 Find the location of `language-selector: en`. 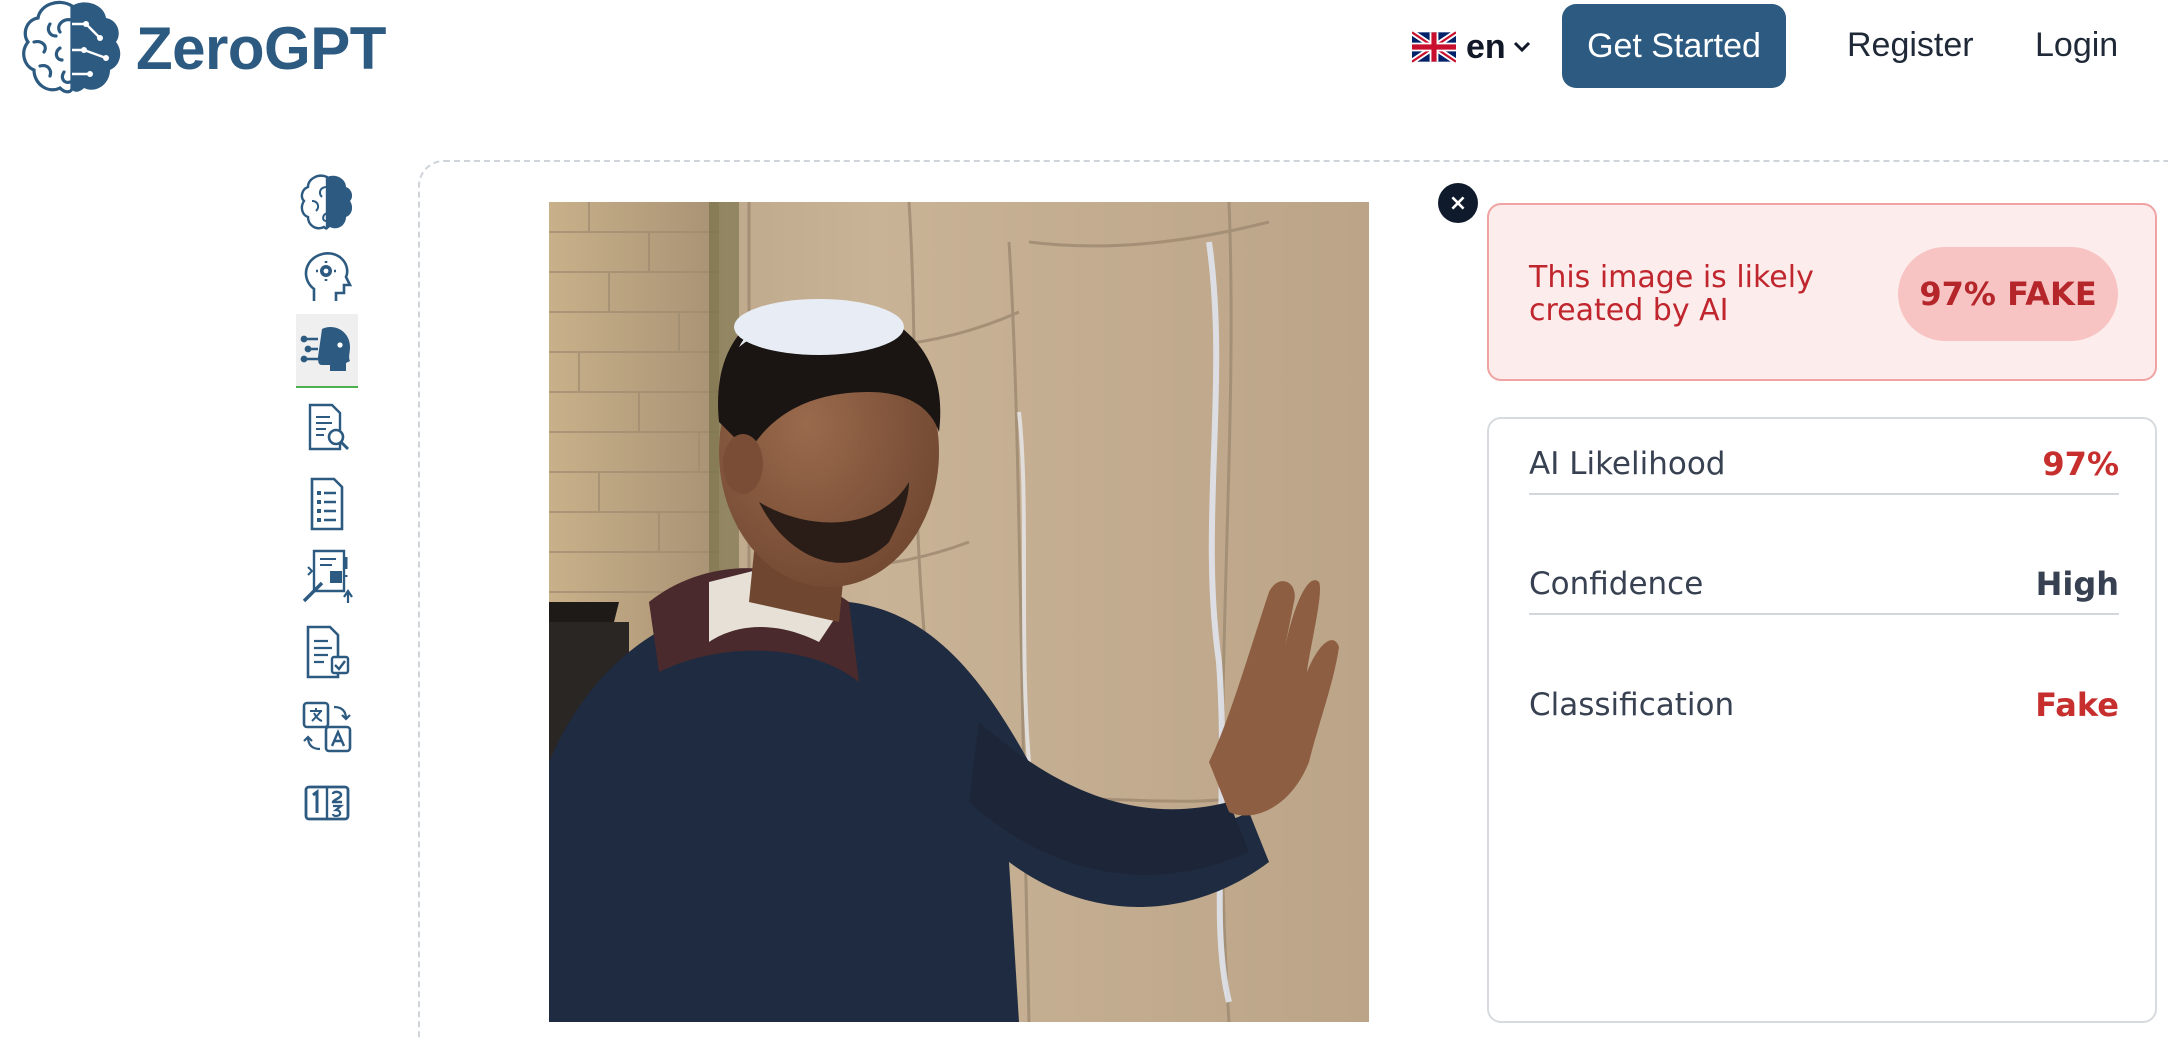

language-selector: en is located at coordinates (1472, 47).